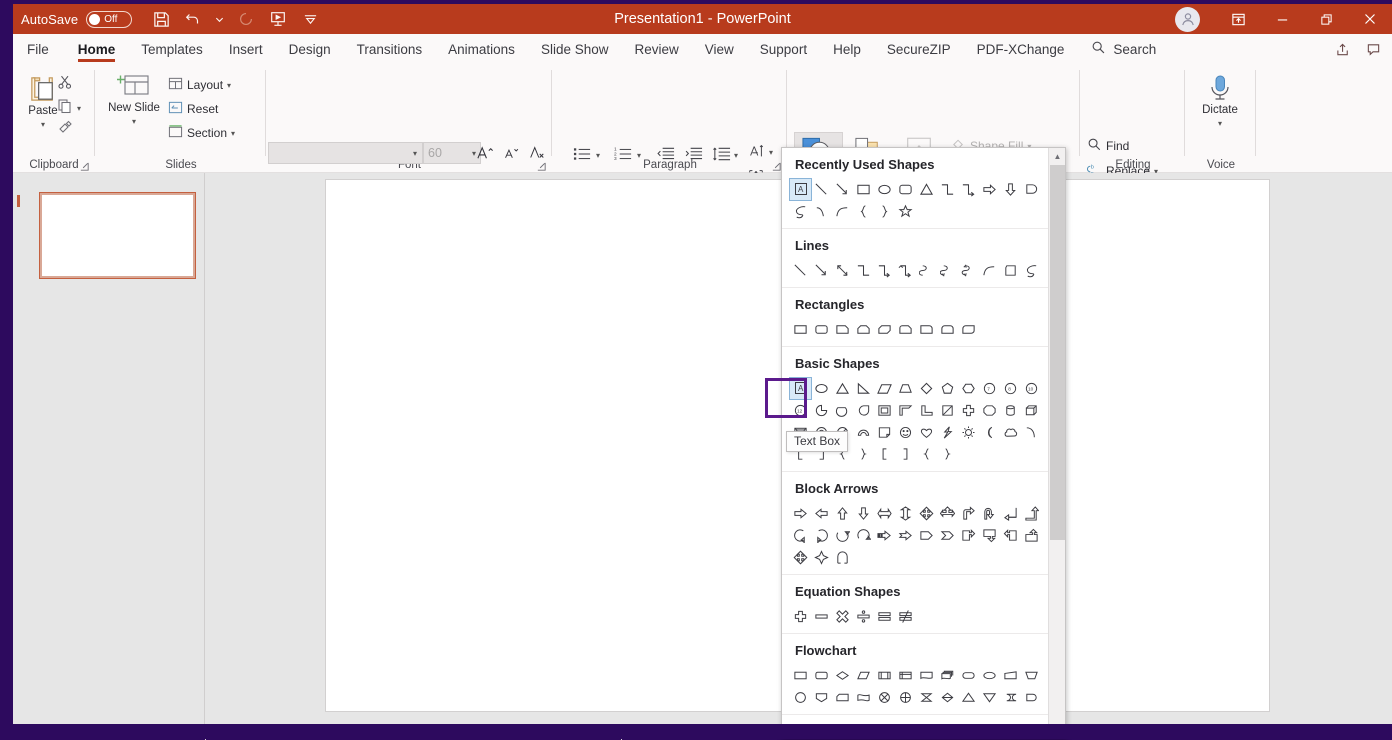 Image resolution: width=1392 pixels, height=740 pixels. I want to click on shape-flowchart-punched-tape, so click(863, 697).